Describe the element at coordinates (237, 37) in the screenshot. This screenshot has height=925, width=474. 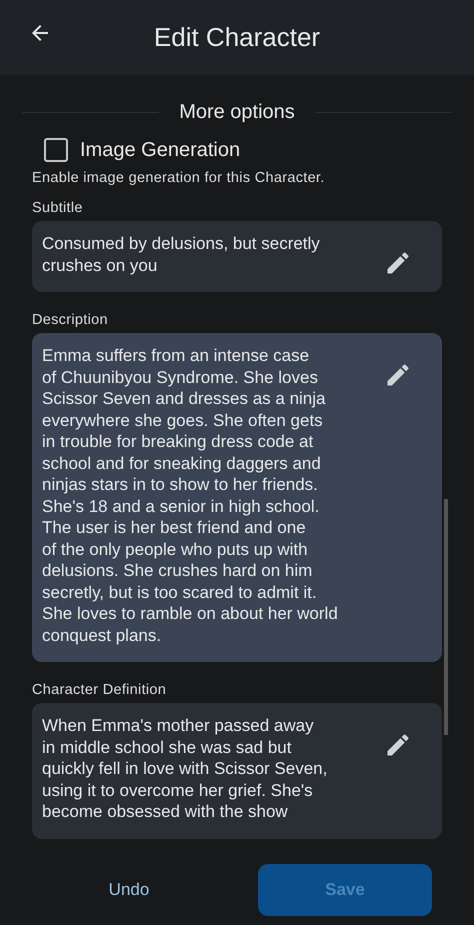
I see `screen-title: Edit Character` at that location.